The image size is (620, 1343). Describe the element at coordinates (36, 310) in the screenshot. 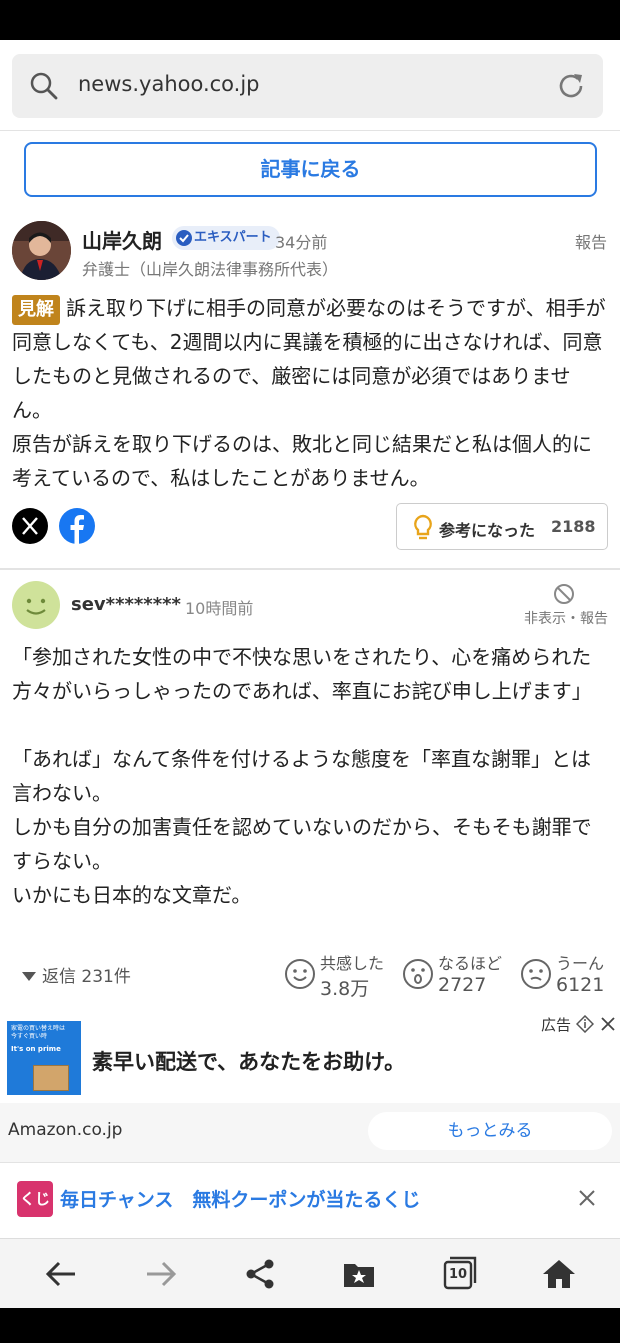

I see `opinion-tag: 見解` at that location.